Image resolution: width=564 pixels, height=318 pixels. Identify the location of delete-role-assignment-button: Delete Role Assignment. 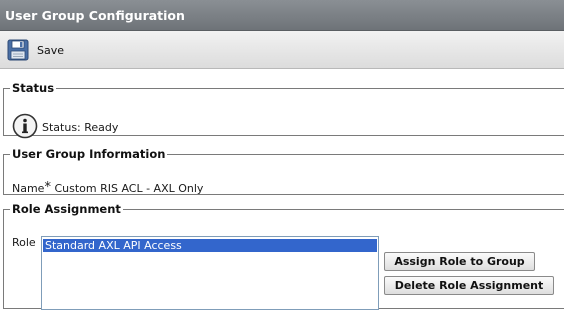
(469, 285).